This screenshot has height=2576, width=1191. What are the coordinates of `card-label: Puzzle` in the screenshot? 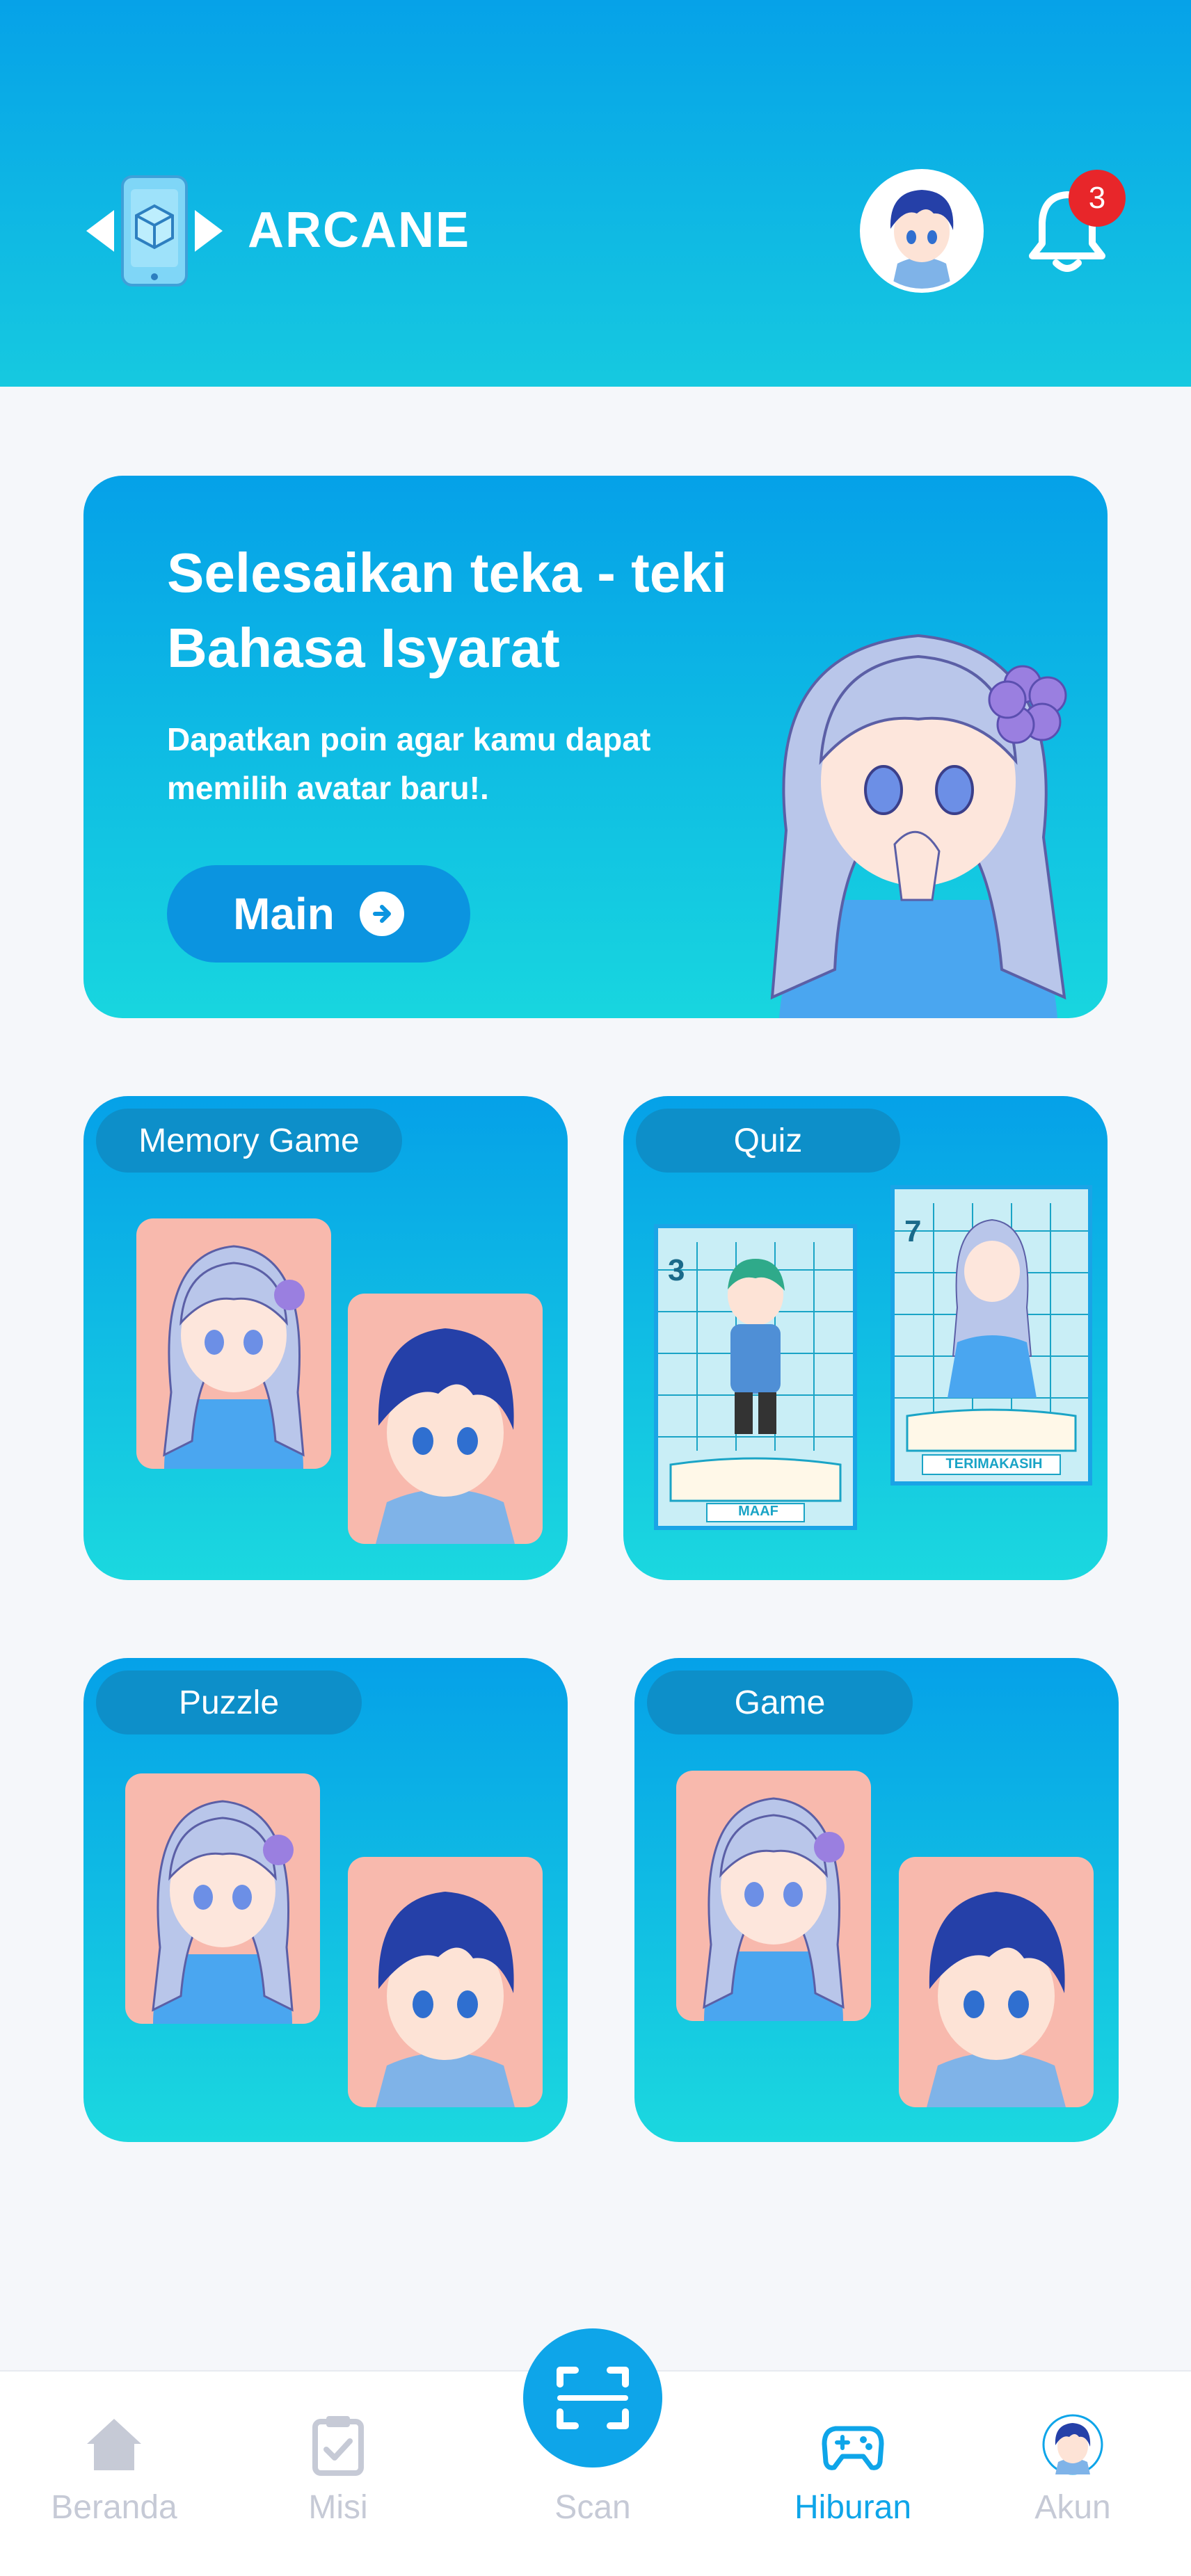 It's located at (229, 1703).